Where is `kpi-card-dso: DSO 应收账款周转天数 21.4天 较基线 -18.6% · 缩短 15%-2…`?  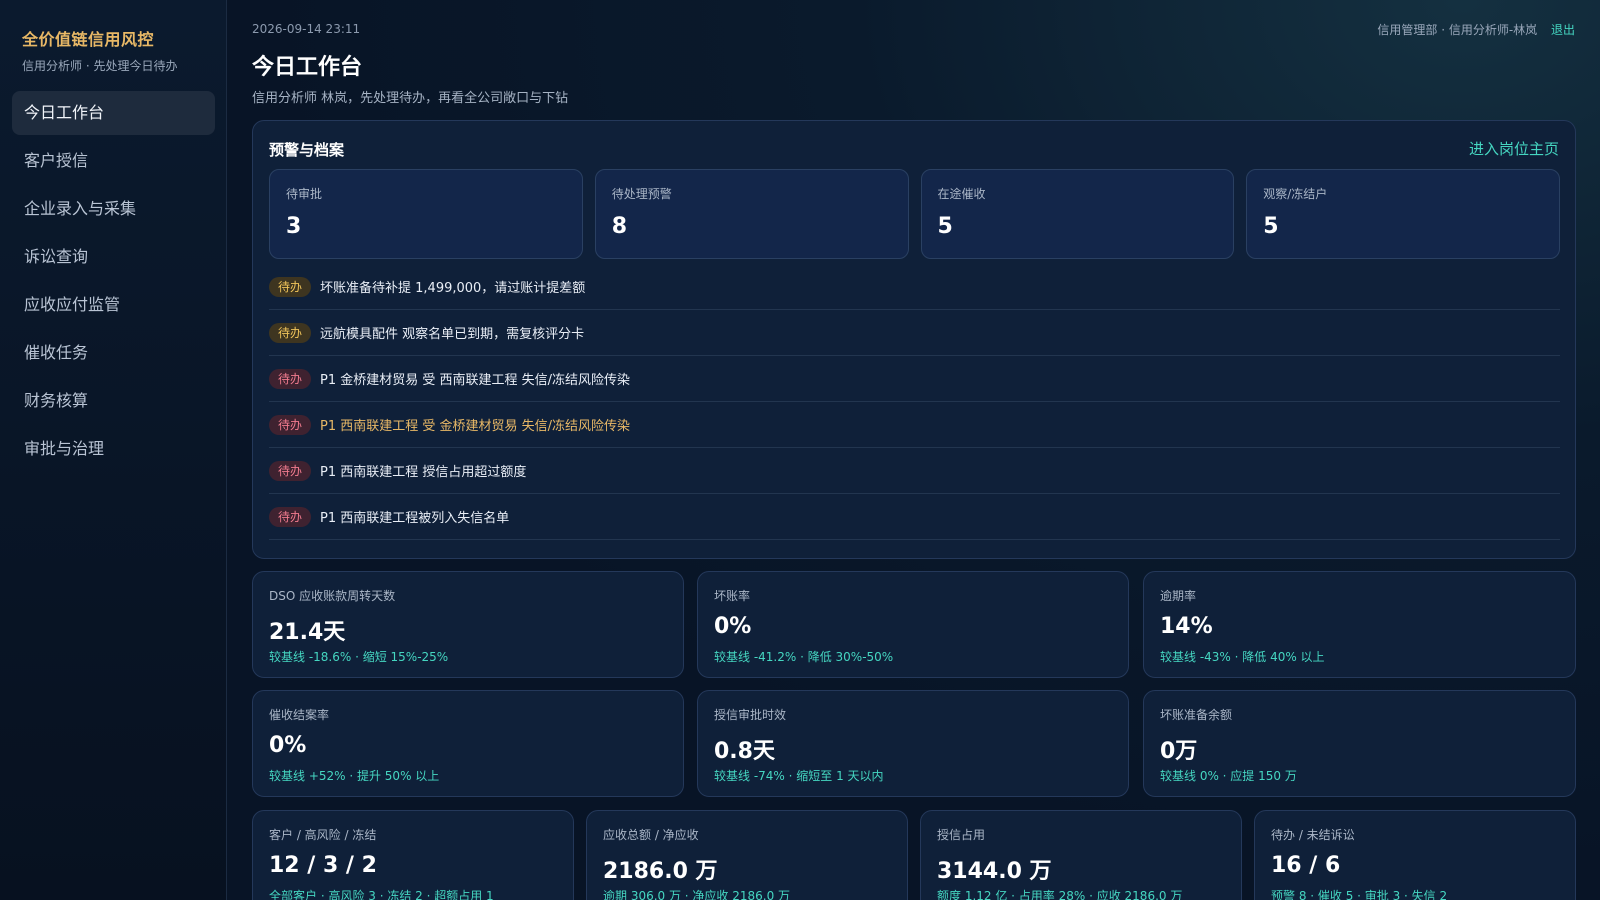 kpi-card-dso: DSO 应收账款周转天数 21.4天 较基线 -18.6% · 缩短 15%-2… is located at coordinates (468, 624).